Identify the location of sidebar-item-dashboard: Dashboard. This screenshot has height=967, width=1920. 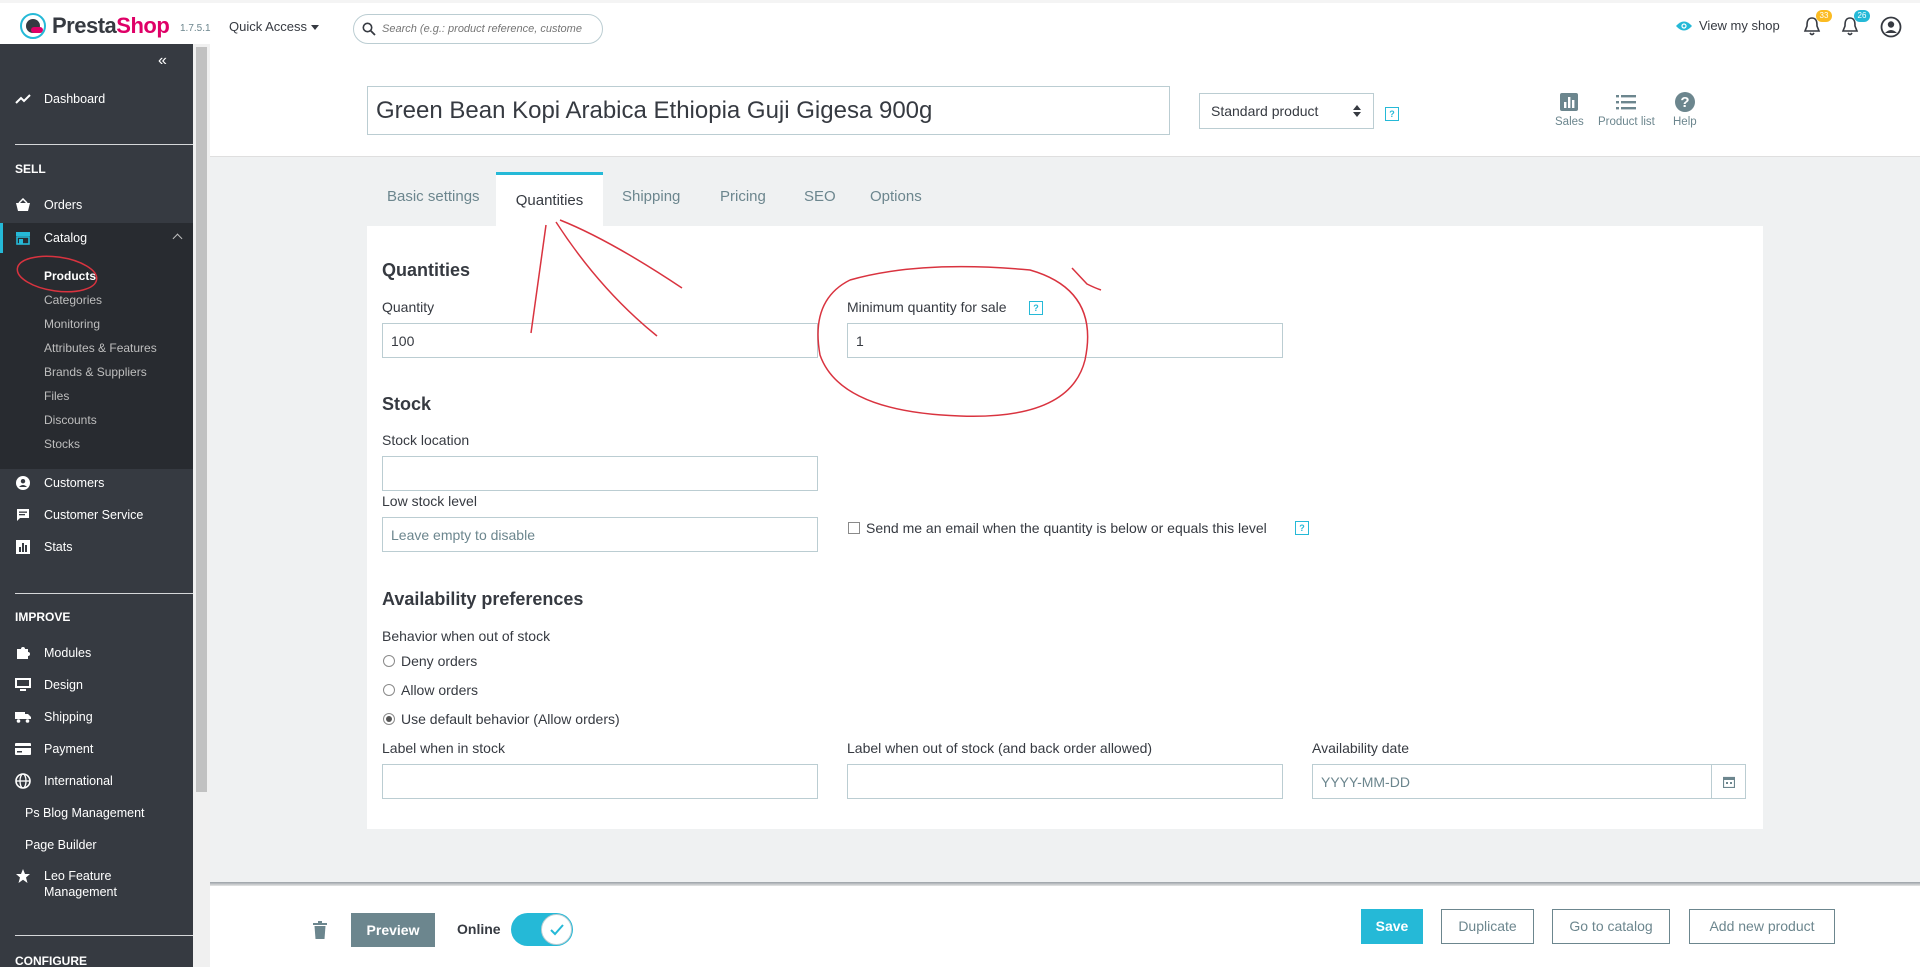
(96, 99).